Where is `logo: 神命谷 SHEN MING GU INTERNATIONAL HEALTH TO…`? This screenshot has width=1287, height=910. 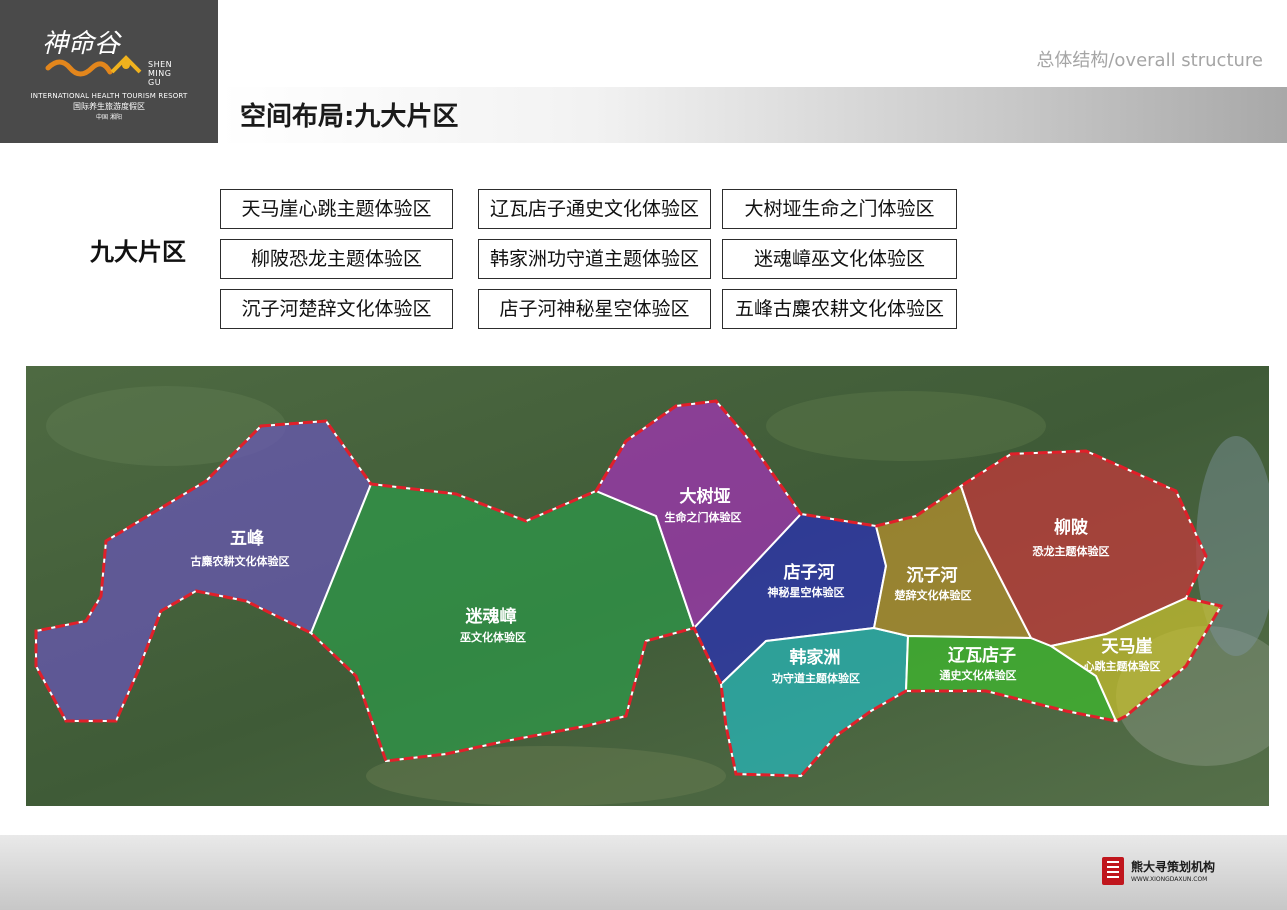
logo: 神命谷 SHEN MING GU INTERNATIONAL HEALTH TO… is located at coordinates (109, 71).